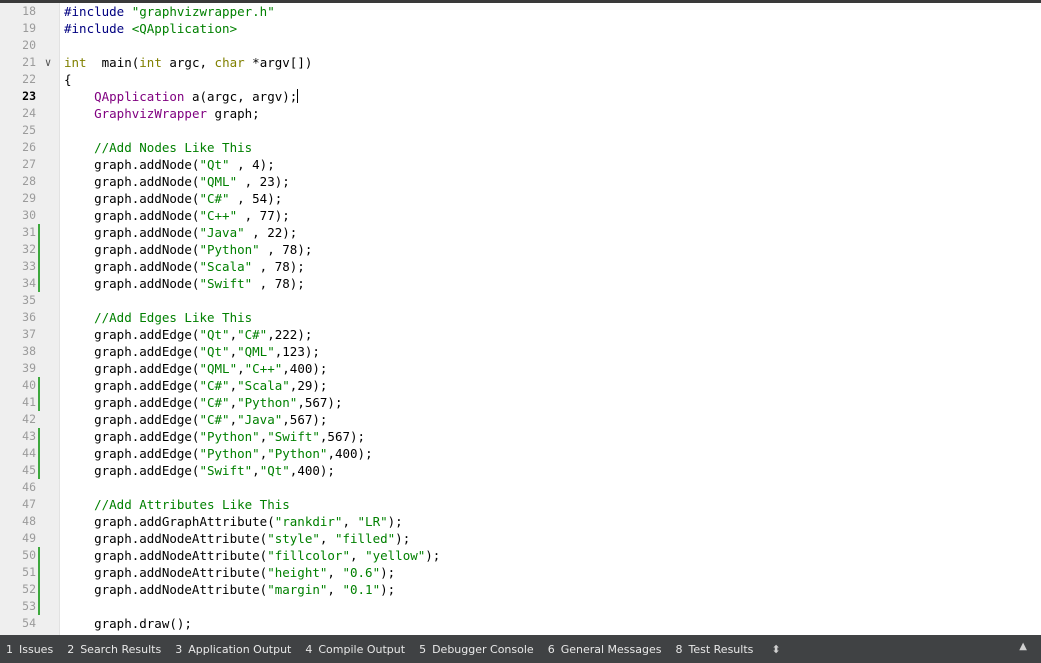 This screenshot has width=1041, height=663. I want to click on code-line: 21 ∨ int main(int argc, char *argv[]), so click(520, 62).